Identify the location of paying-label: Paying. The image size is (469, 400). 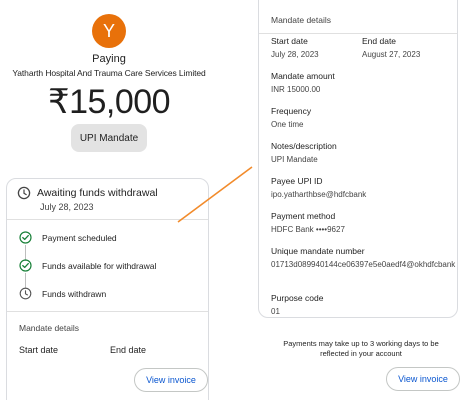
(109, 59).